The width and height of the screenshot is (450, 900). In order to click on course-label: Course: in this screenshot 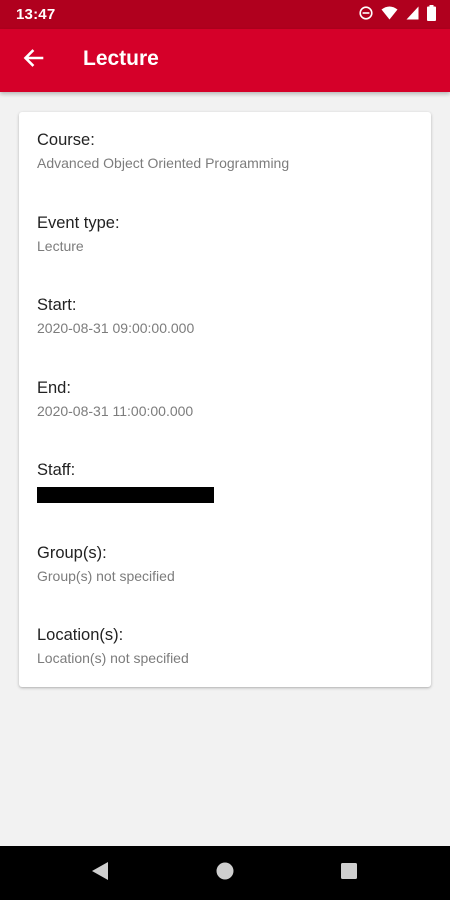, I will do `click(66, 140)`.